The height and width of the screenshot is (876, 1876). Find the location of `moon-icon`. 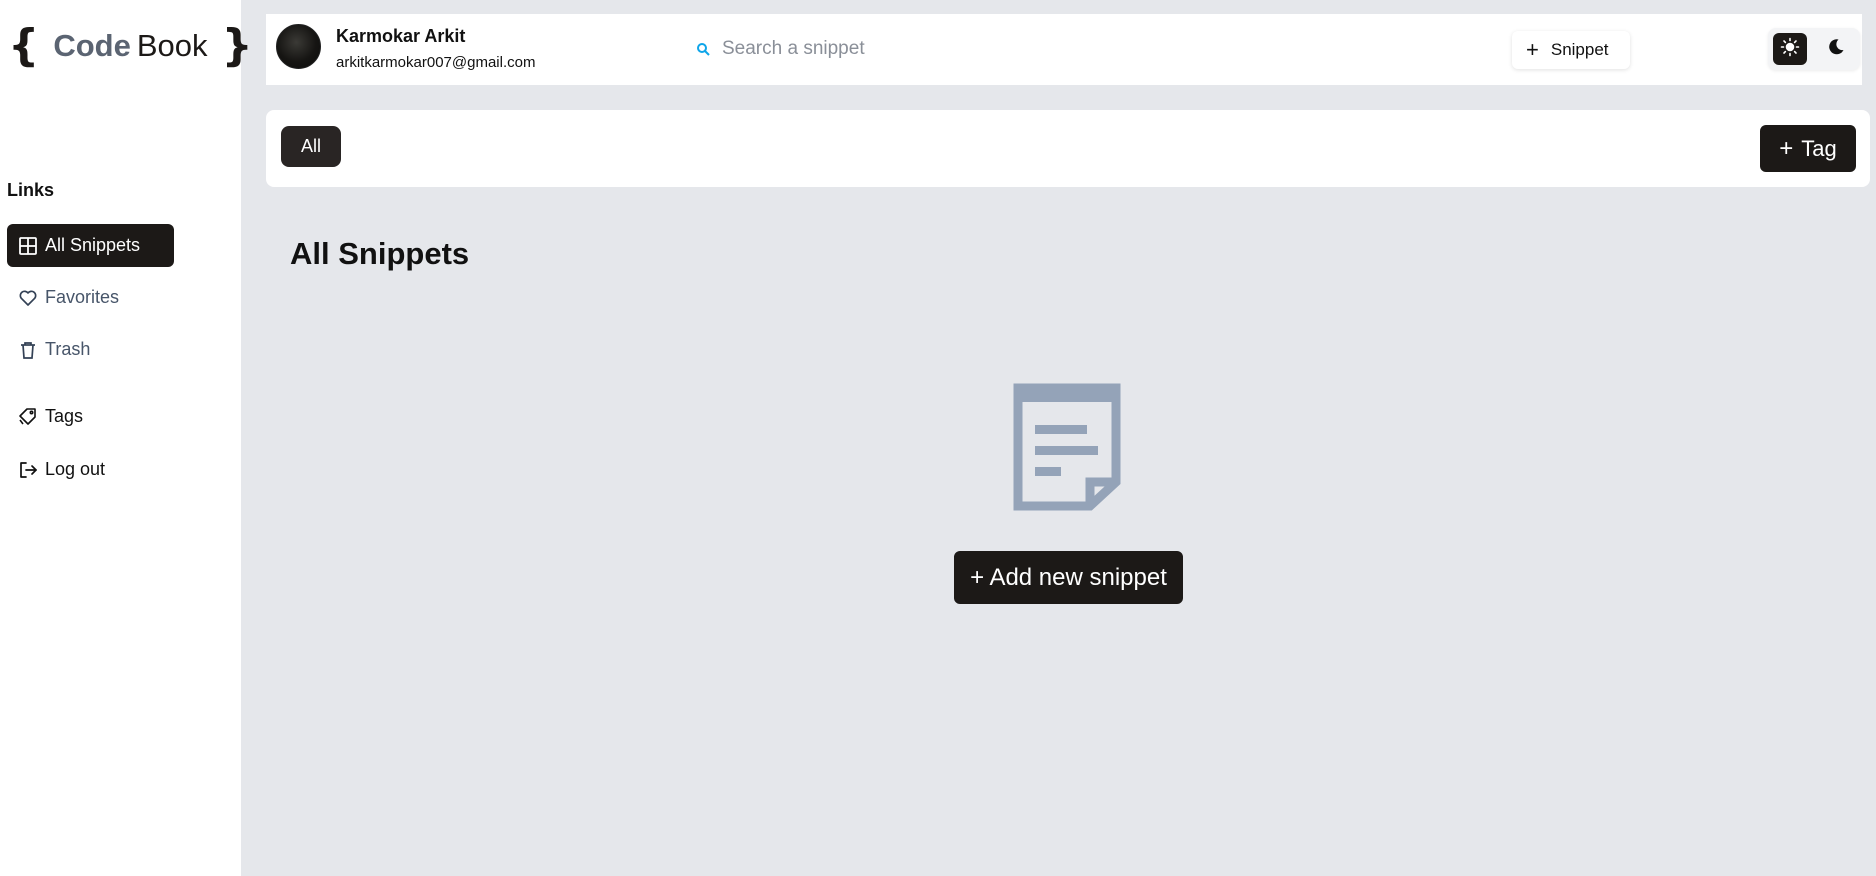

moon-icon is located at coordinates (1836, 49).